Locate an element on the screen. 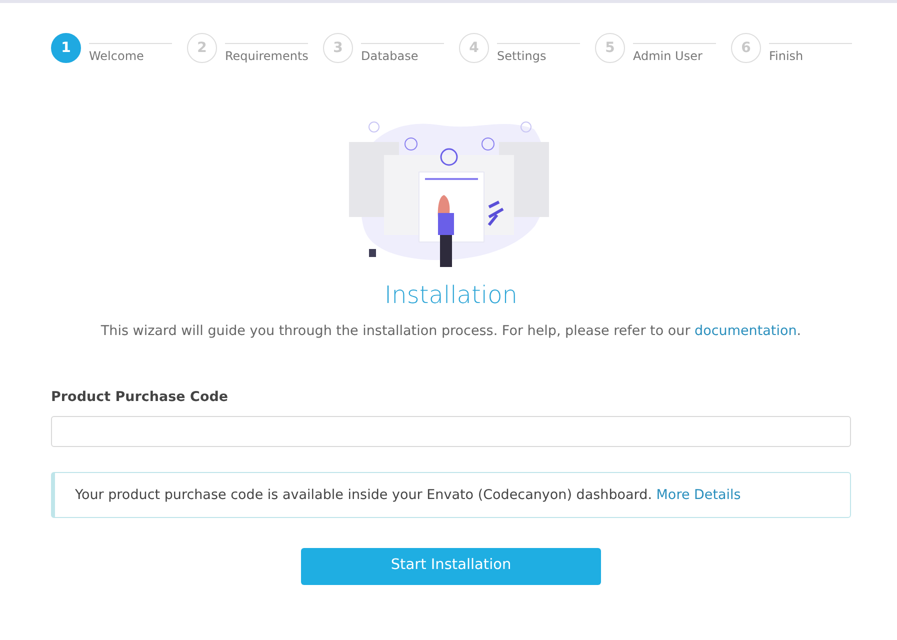 The height and width of the screenshot is (640, 897). info-notice: Your product purchase code is available inside your Envato (Codecanyon) dashboard. More Details is located at coordinates (451, 495).